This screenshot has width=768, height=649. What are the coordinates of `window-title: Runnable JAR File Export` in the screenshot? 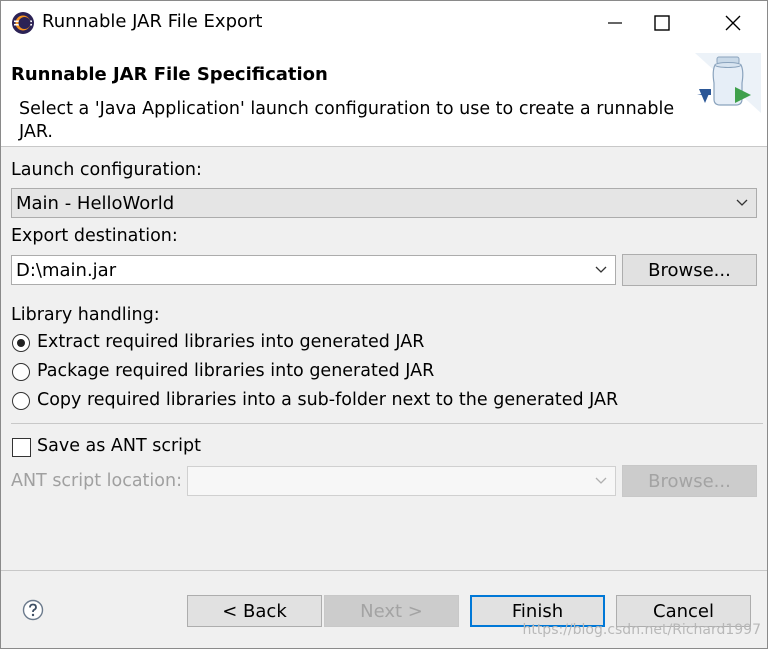 It's located at (152, 21).